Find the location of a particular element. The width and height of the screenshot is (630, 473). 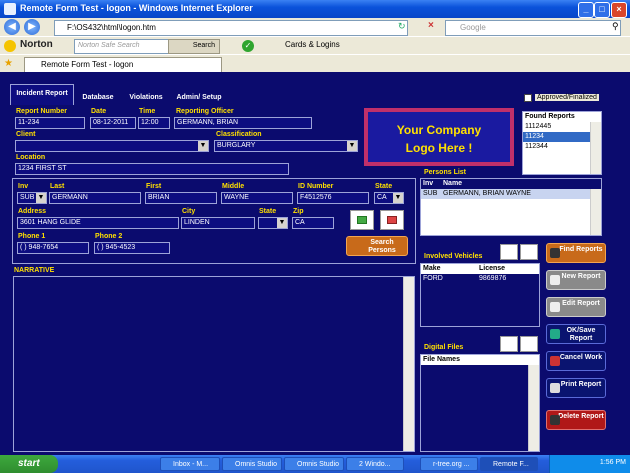

remove-file-button is located at coordinates (529, 344).